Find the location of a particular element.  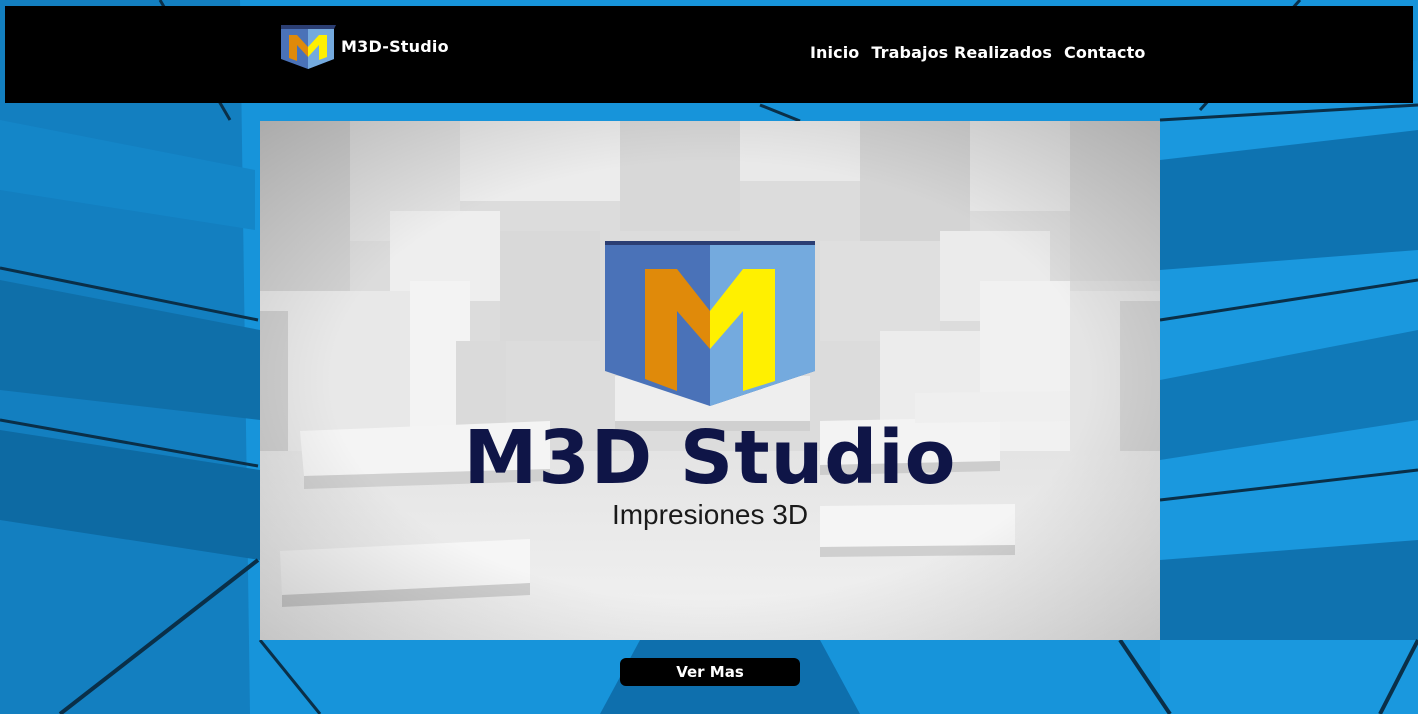

brand-name: M3D-Studio is located at coordinates (395, 46).